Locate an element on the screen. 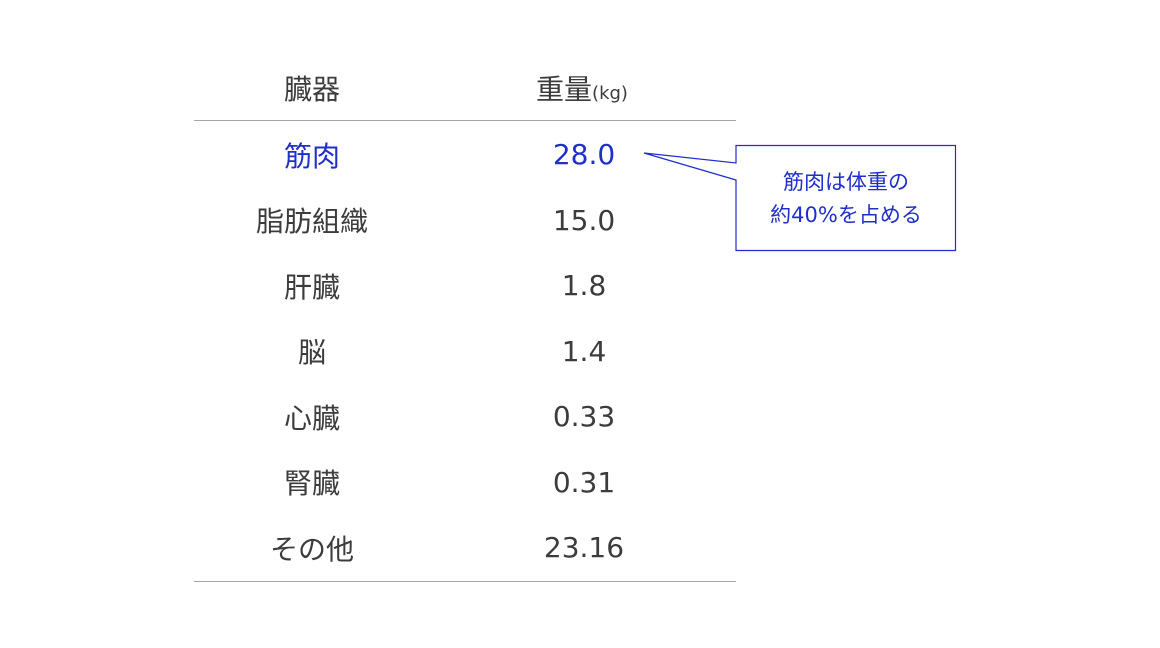 The image size is (1160, 648). table-row-kidney: 腎臓 0.31 is located at coordinates (465, 483).